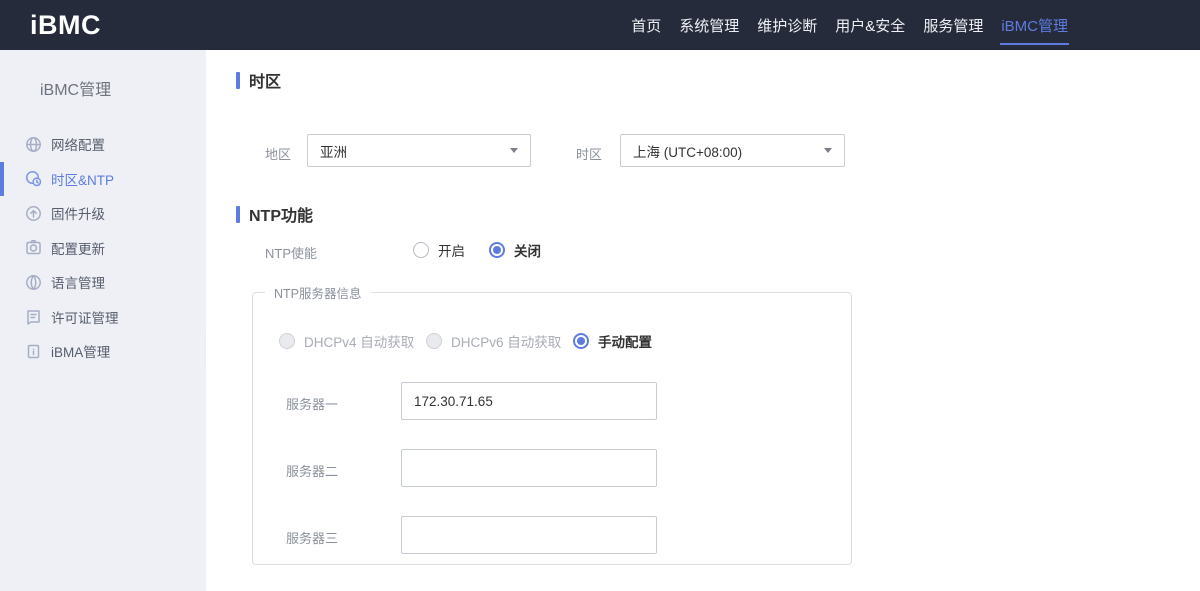 The image size is (1200, 591). I want to click on server-1-input, so click(529, 401).